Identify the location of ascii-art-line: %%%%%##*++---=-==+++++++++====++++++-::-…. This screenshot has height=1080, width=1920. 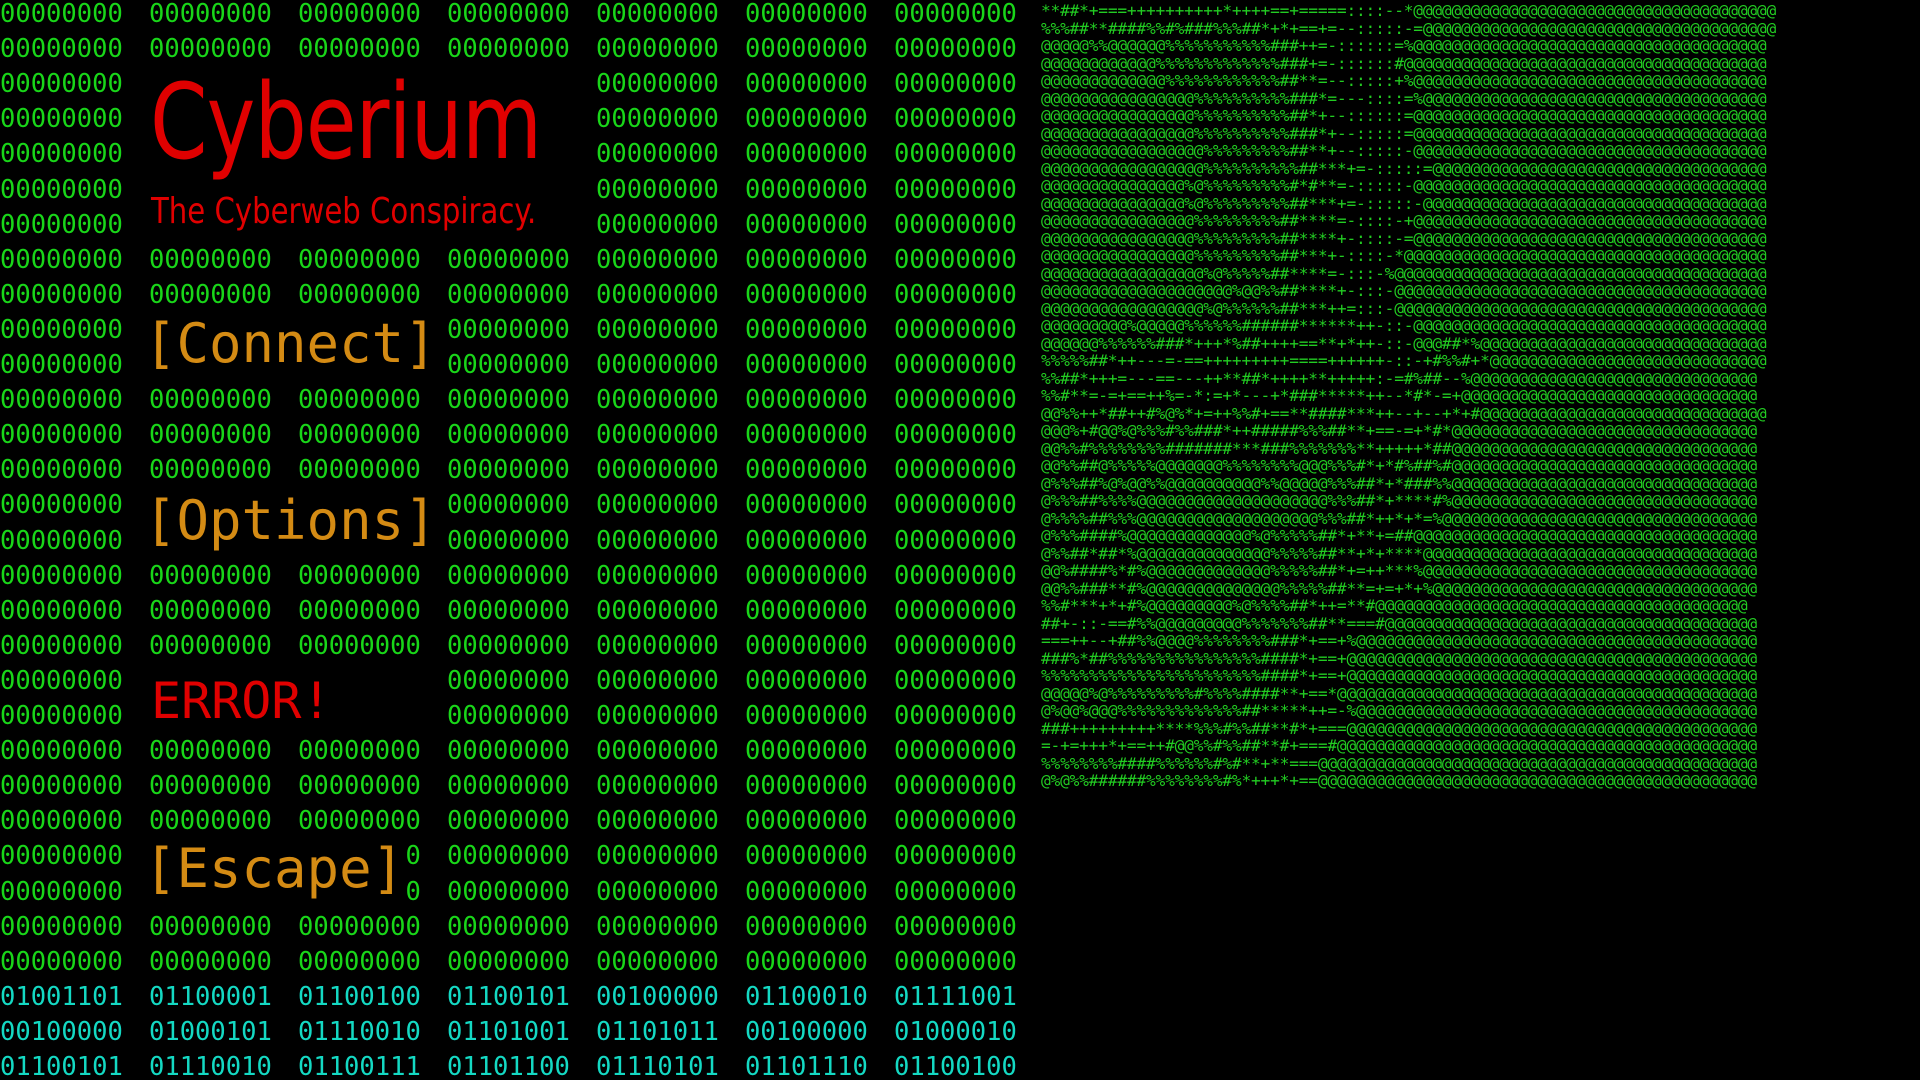
(1404, 360).